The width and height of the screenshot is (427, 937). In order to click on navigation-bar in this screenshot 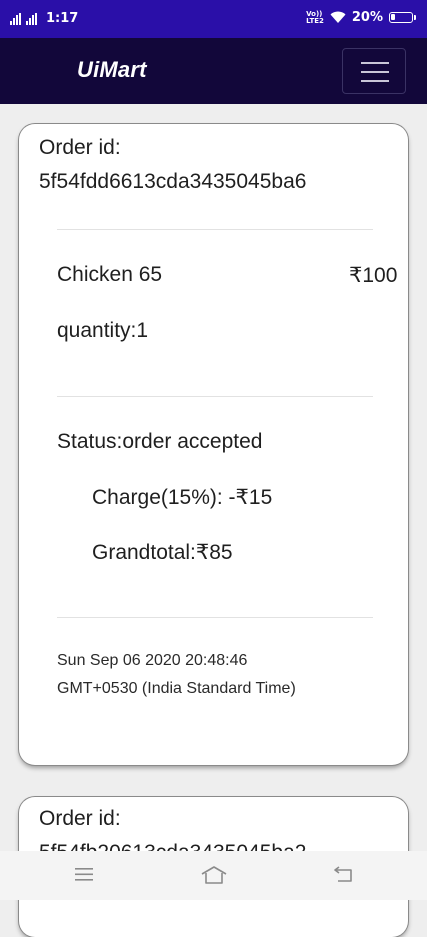, I will do `click(213, 875)`.